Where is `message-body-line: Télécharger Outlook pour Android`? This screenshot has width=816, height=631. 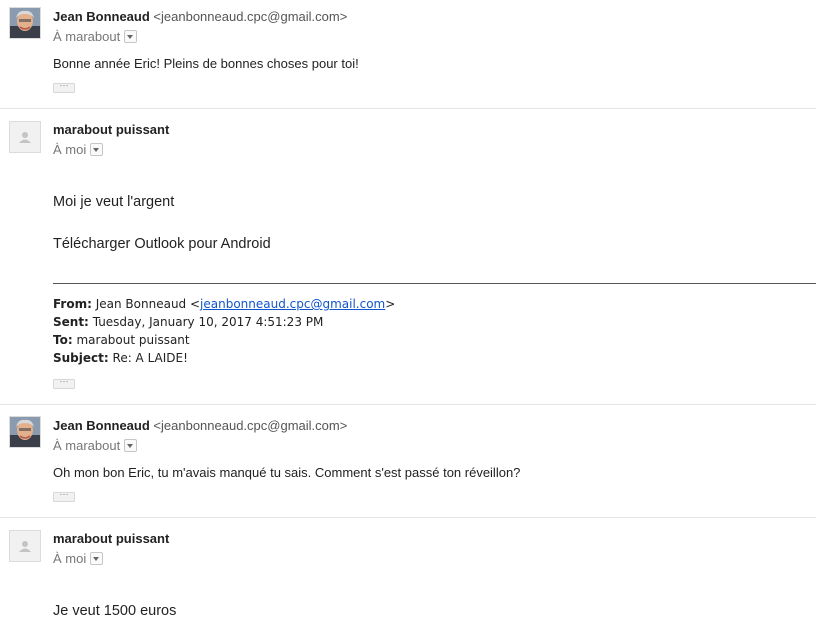
message-body-line: Télécharger Outlook pour Android is located at coordinates (162, 244).